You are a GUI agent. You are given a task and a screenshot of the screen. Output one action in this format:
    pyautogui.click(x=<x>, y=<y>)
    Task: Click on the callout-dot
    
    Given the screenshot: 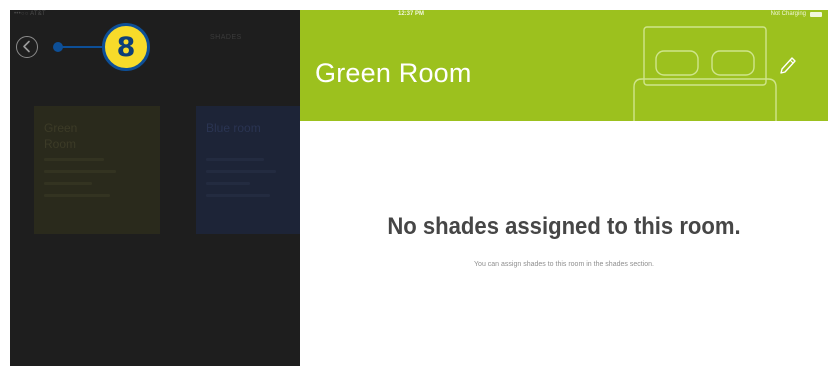 What is the action you would take?
    pyautogui.click(x=58, y=47)
    